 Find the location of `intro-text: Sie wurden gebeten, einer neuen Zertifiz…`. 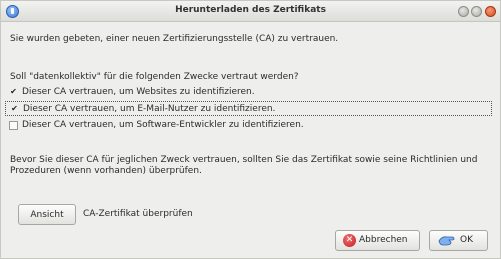

intro-text: Sie wurden gebeten, einer neuen Zertifiz… is located at coordinates (174, 39).